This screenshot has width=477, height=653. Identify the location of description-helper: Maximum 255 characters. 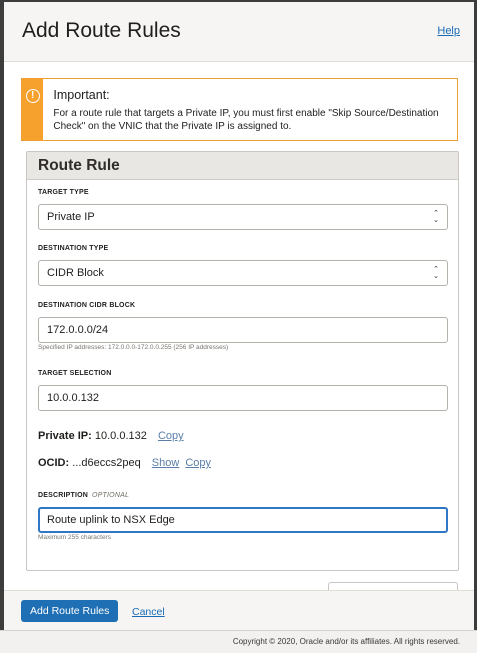
(74, 537).